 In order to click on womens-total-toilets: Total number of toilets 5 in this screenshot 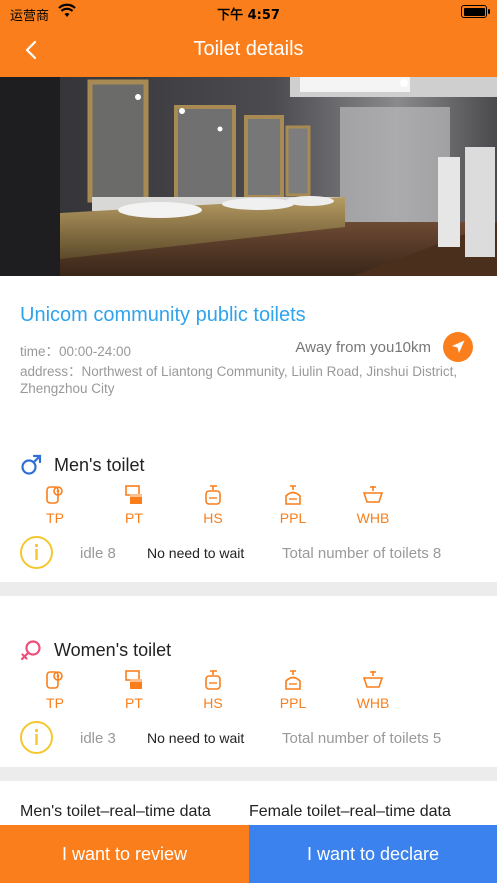, I will do `click(362, 738)`.